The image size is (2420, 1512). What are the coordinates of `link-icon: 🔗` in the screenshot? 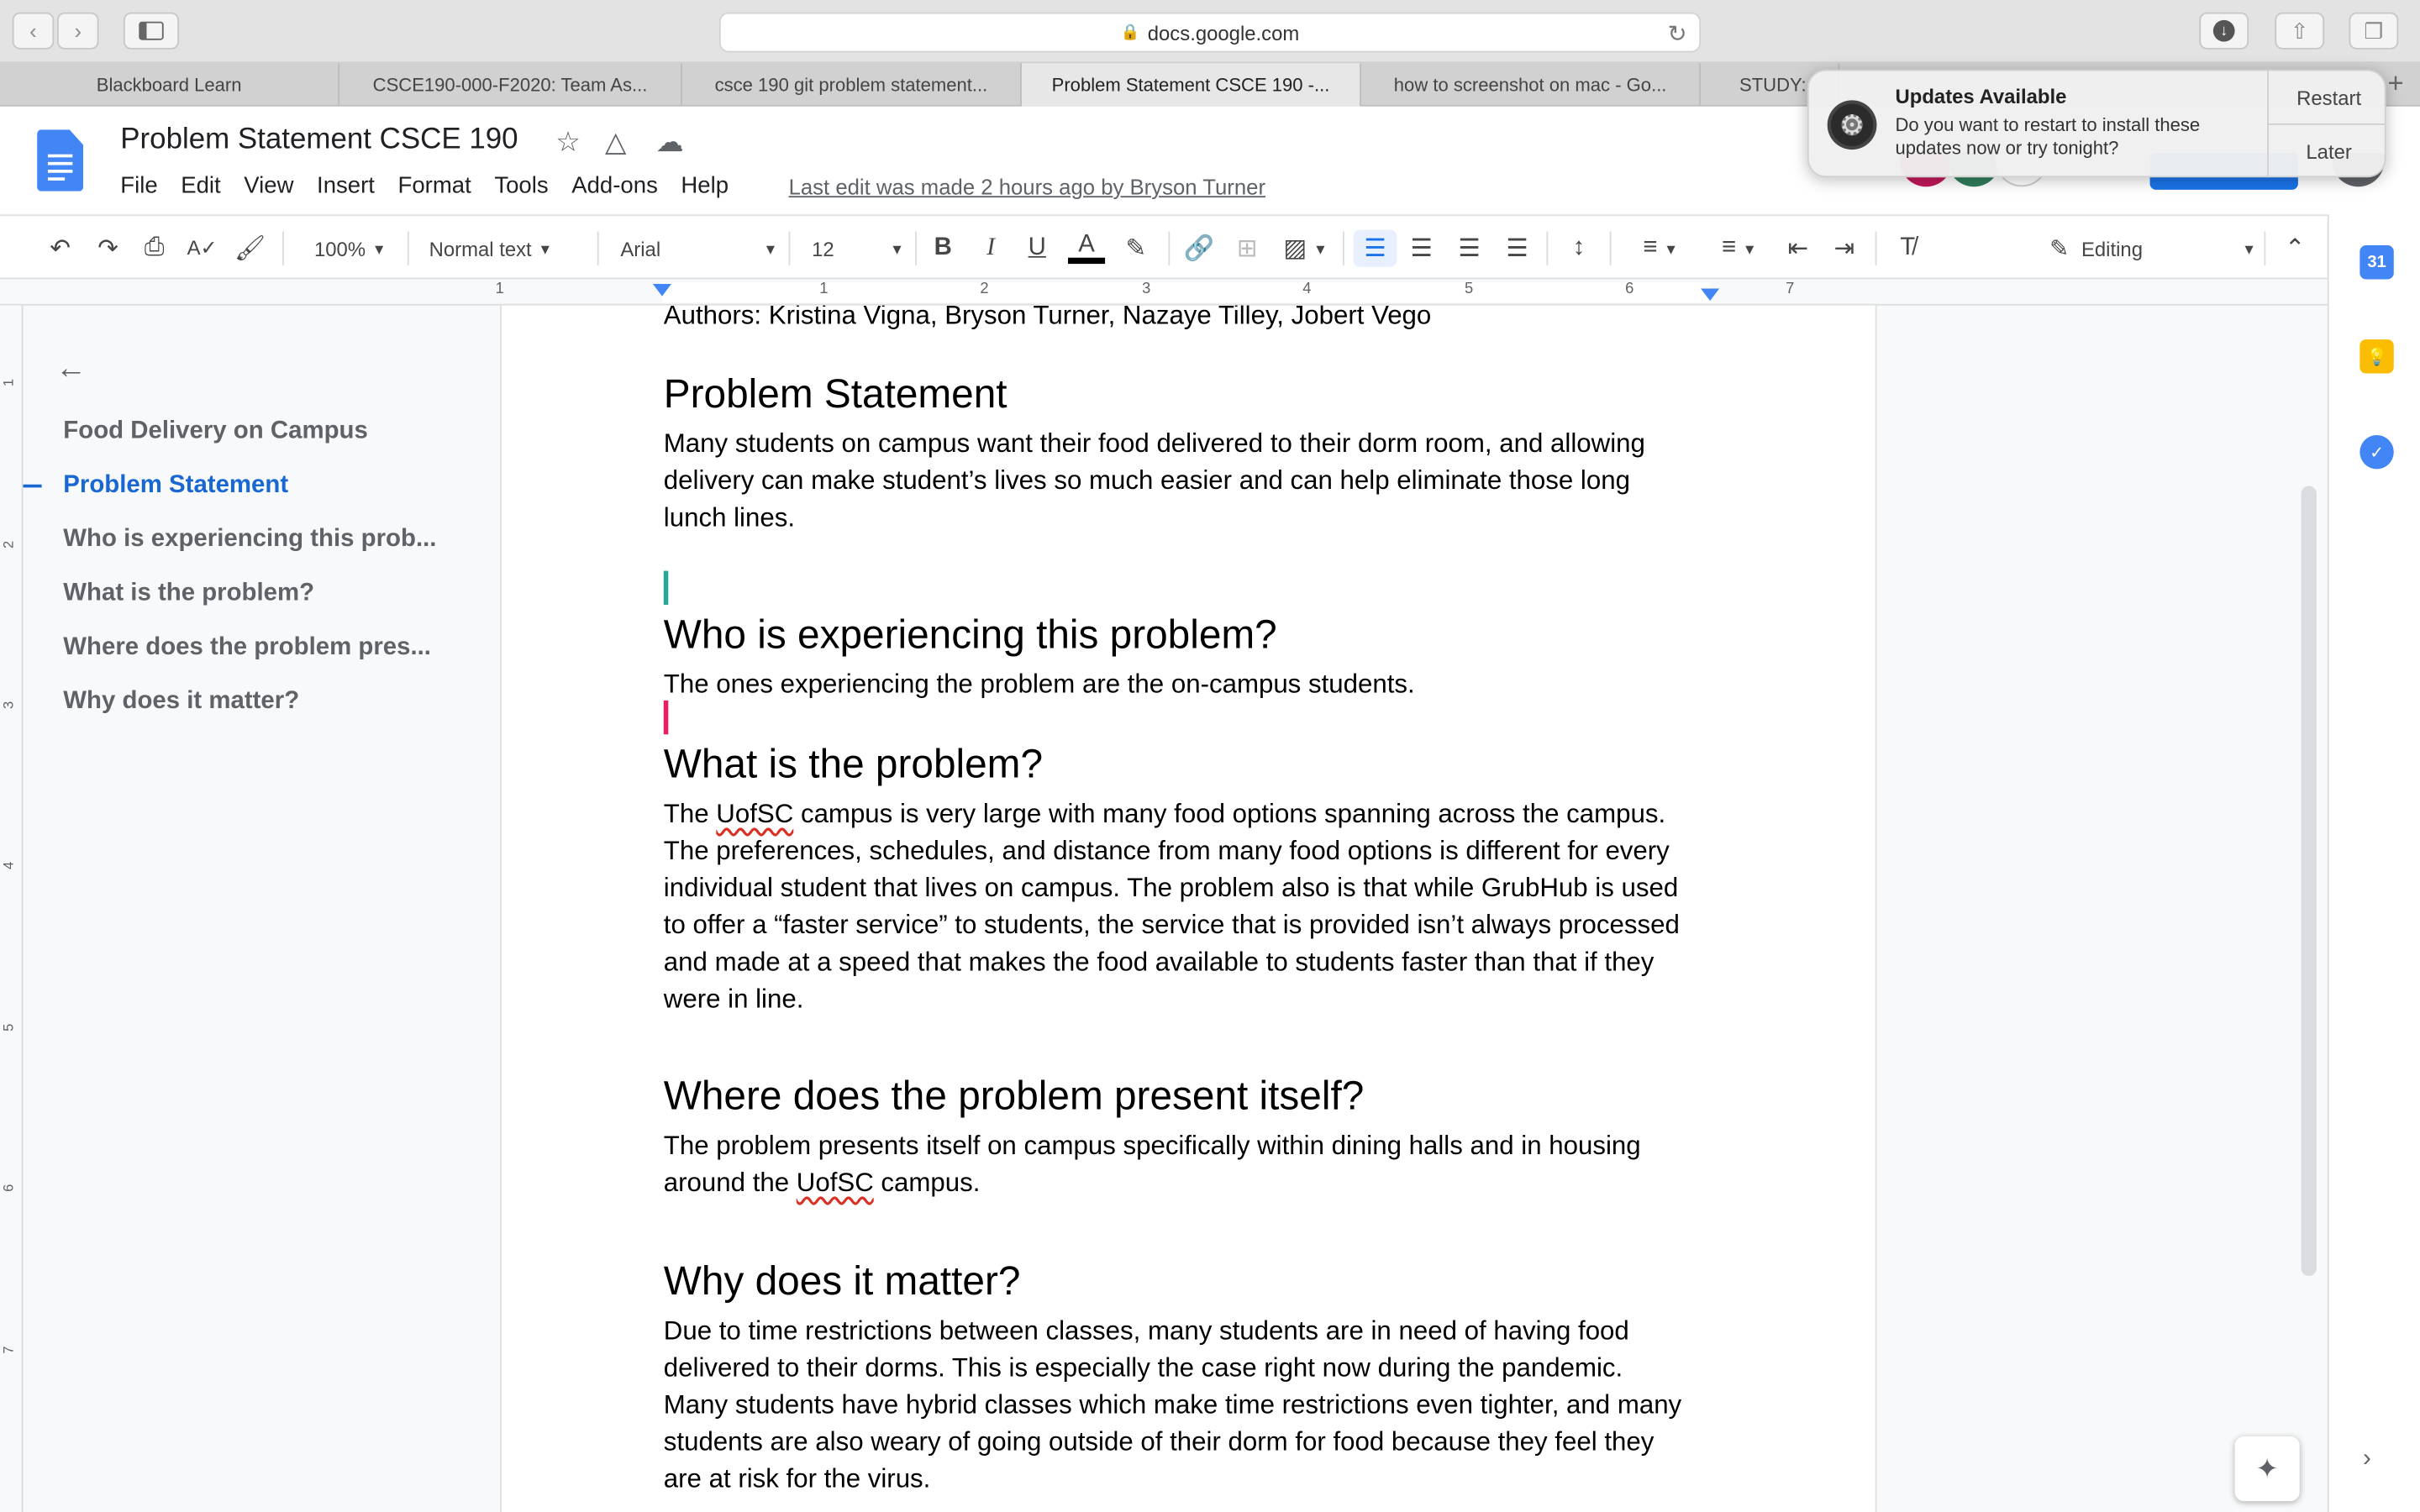 It's located at (1199, 248).